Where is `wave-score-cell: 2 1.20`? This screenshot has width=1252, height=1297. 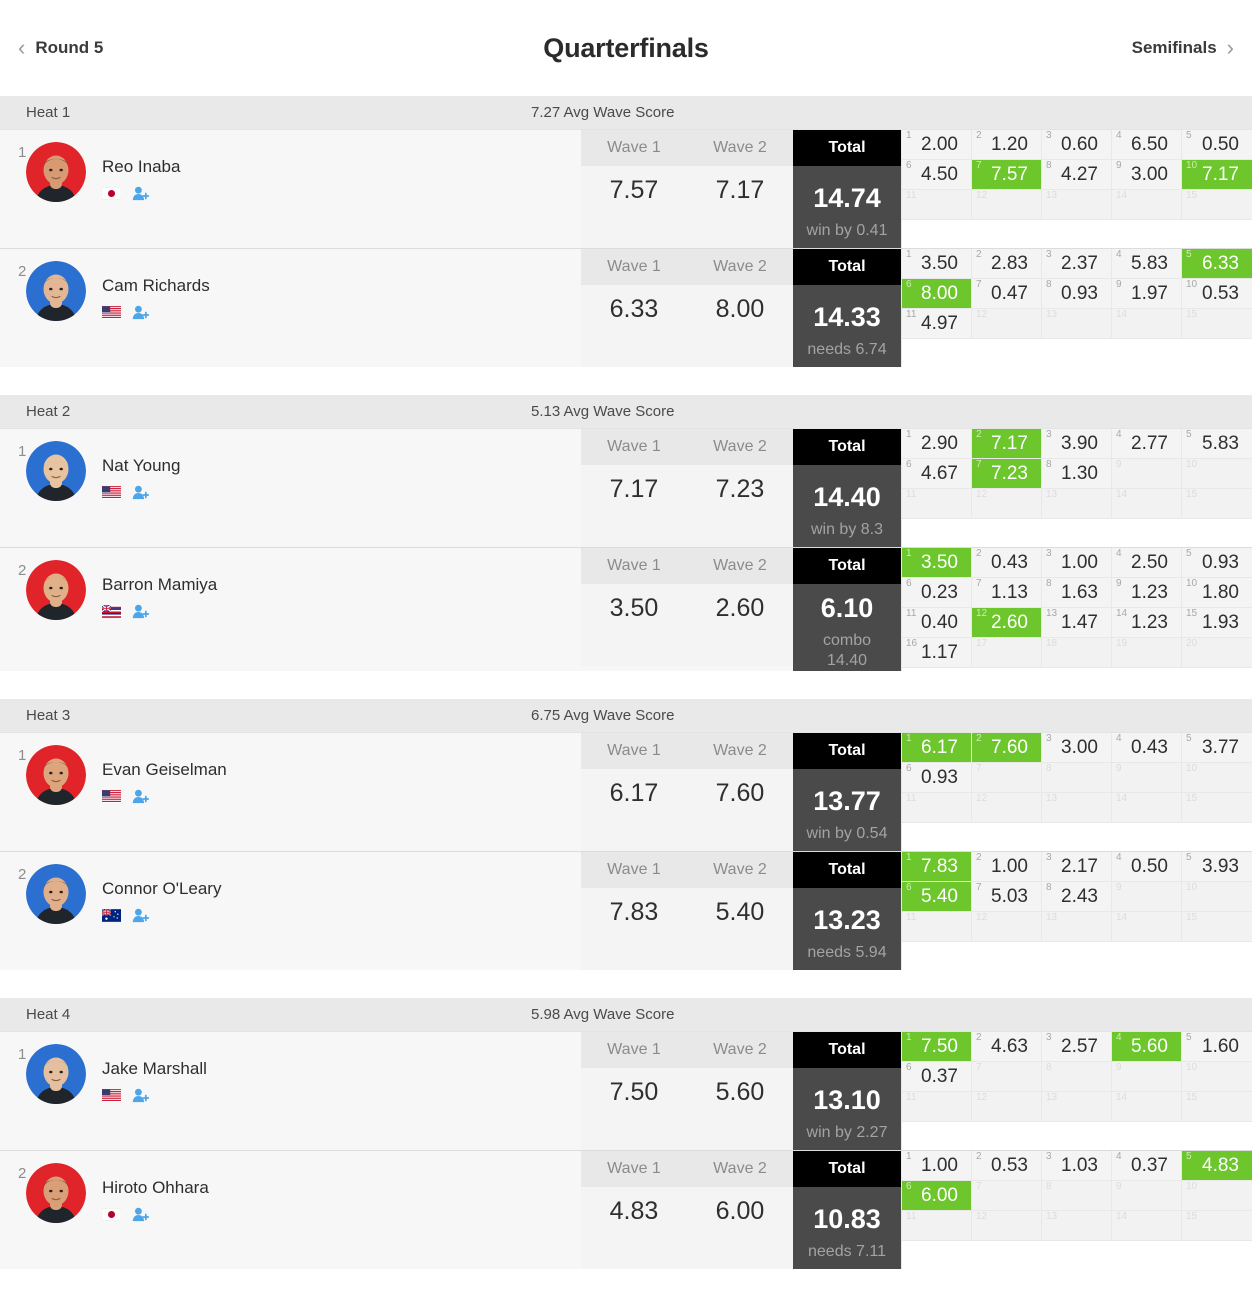
wave-score-cell: 2 1.20 is located at coordinates (1007, 145).